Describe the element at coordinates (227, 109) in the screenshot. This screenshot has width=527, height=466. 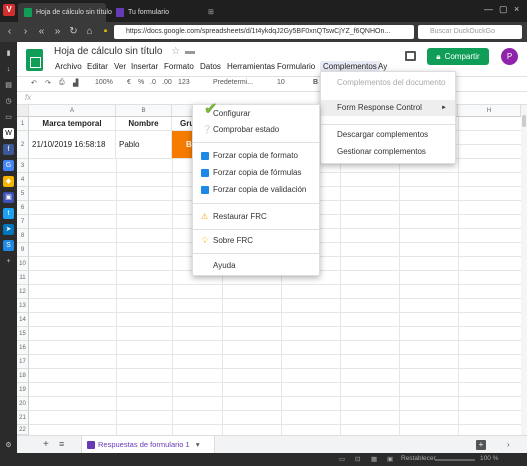
I see `menu-item-configurar: ✔ Configurar` at that location.